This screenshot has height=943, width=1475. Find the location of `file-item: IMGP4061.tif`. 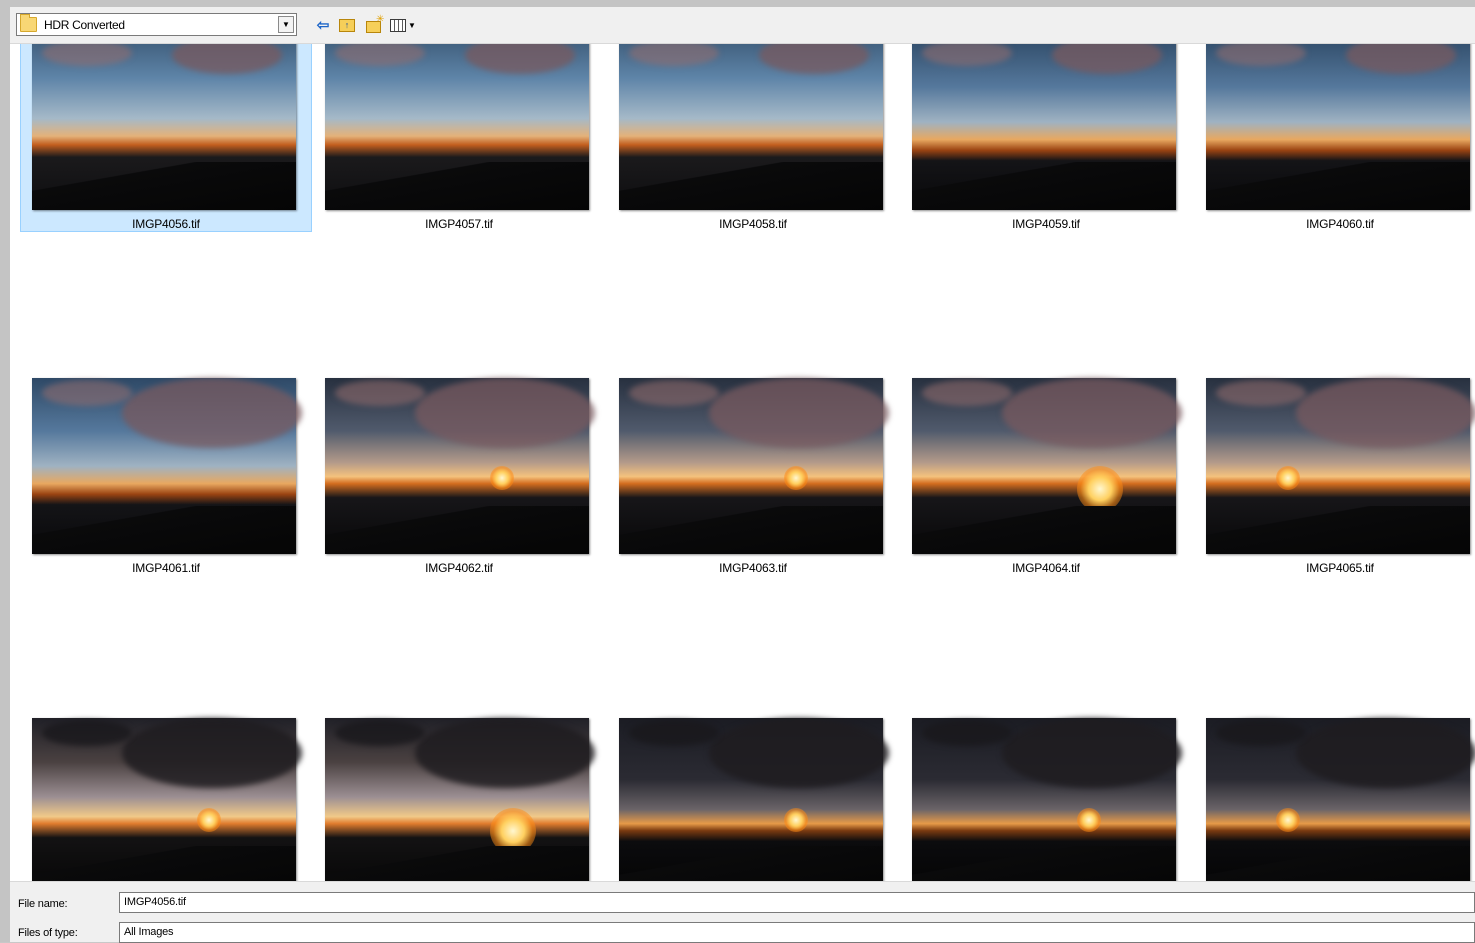

file-item: IMGP4061.tif is located at coordinates (166, 478).